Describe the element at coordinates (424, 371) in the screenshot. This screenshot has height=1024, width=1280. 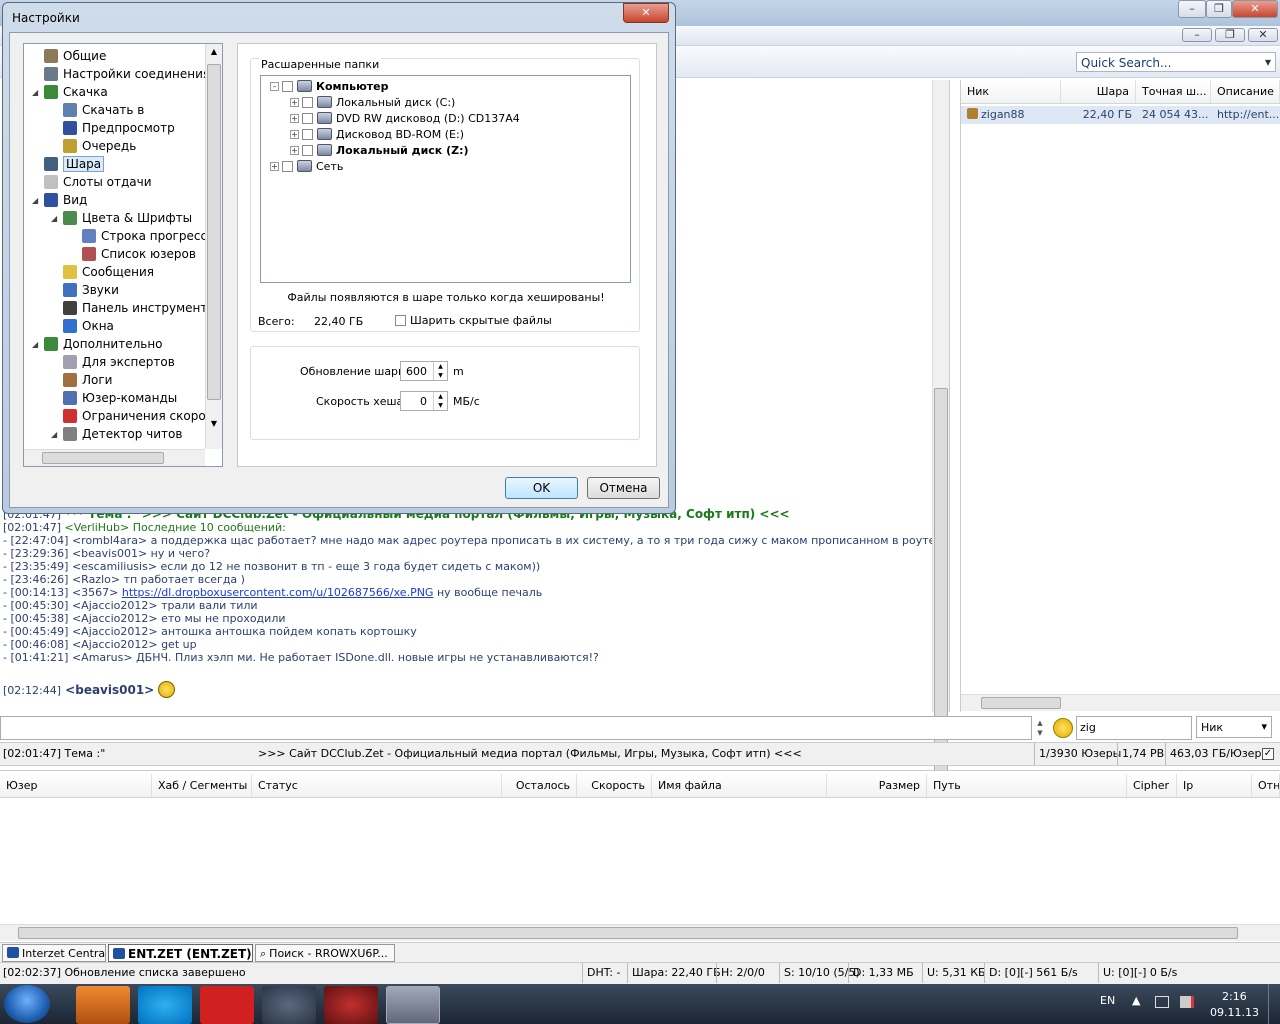
I see `refresh-input: 600 ▲ ▼` at that location.